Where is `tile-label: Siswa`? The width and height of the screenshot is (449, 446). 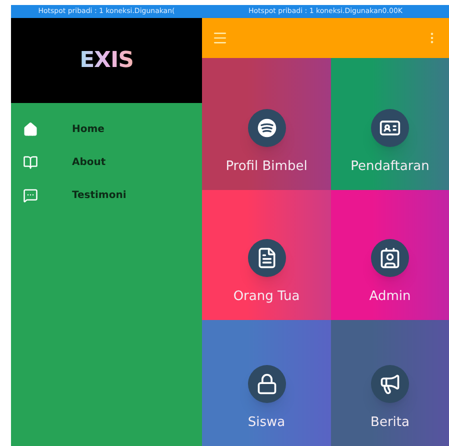 tile-label: Siswa is located at coordinates (267, 423).